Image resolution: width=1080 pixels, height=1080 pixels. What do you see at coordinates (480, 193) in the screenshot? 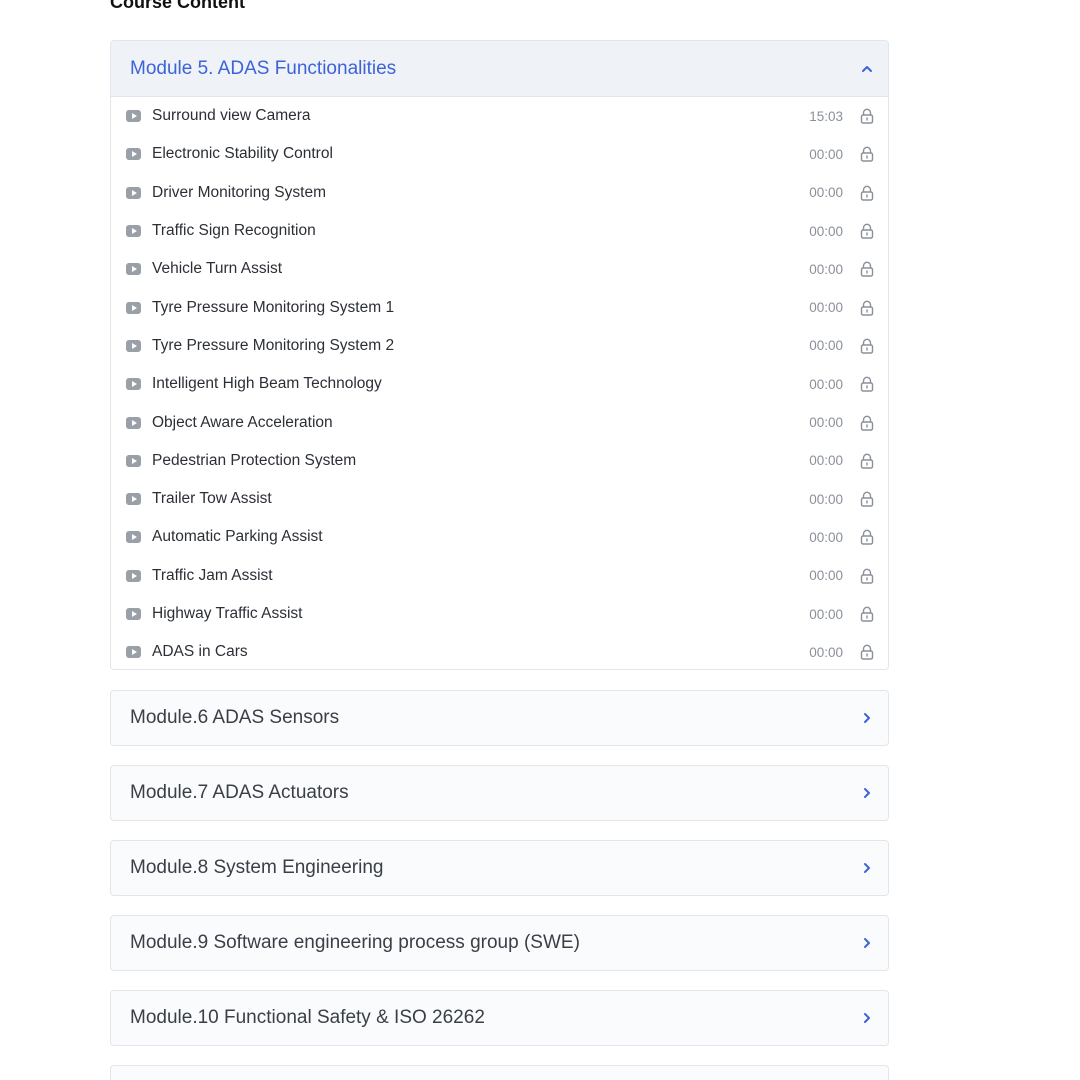
I see `lesson-title: Driver Monitoring System` at bounding box center [480, 193].